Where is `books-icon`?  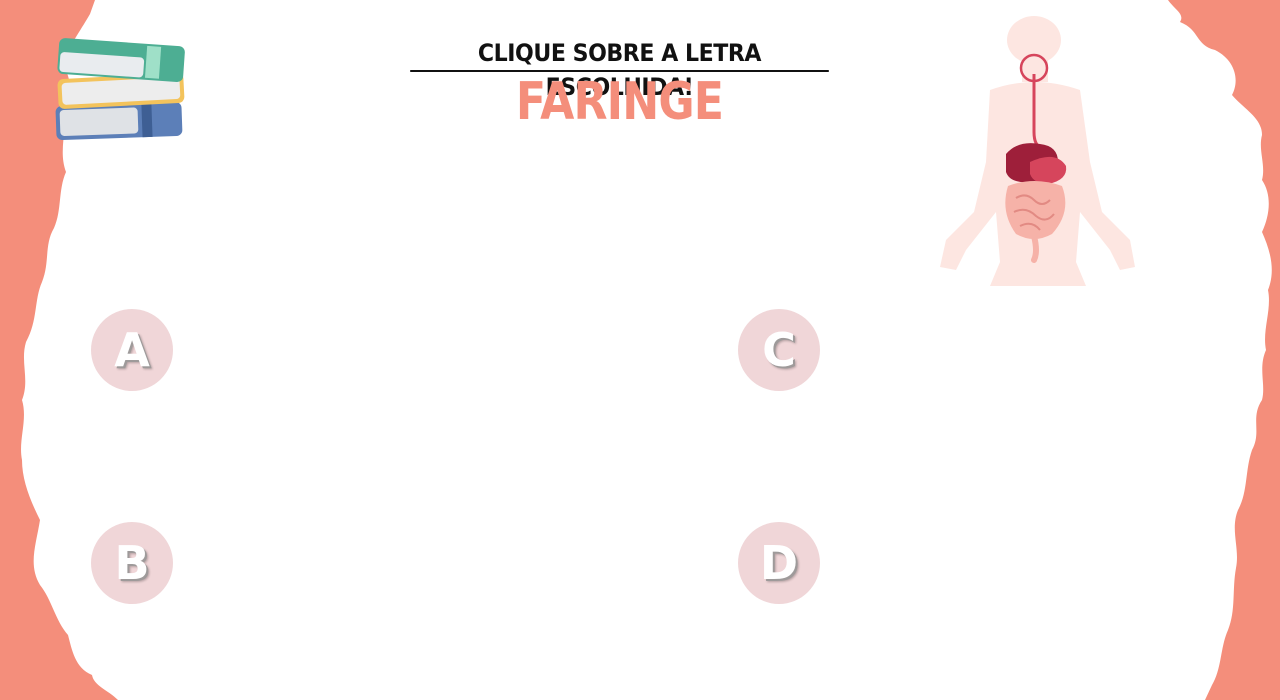
books-icon is located at coordinates (120, 89).